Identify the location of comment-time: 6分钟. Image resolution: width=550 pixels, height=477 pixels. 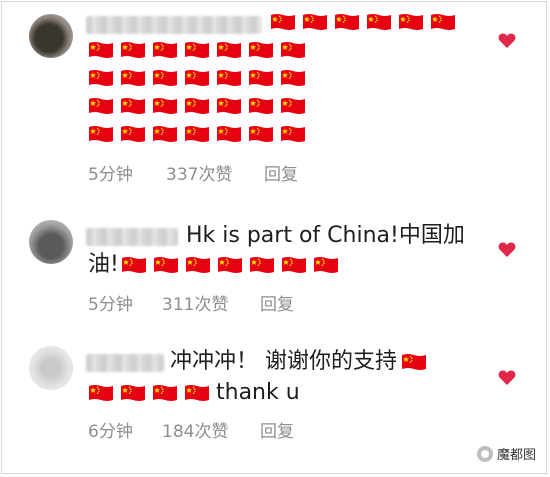
(110, 432).